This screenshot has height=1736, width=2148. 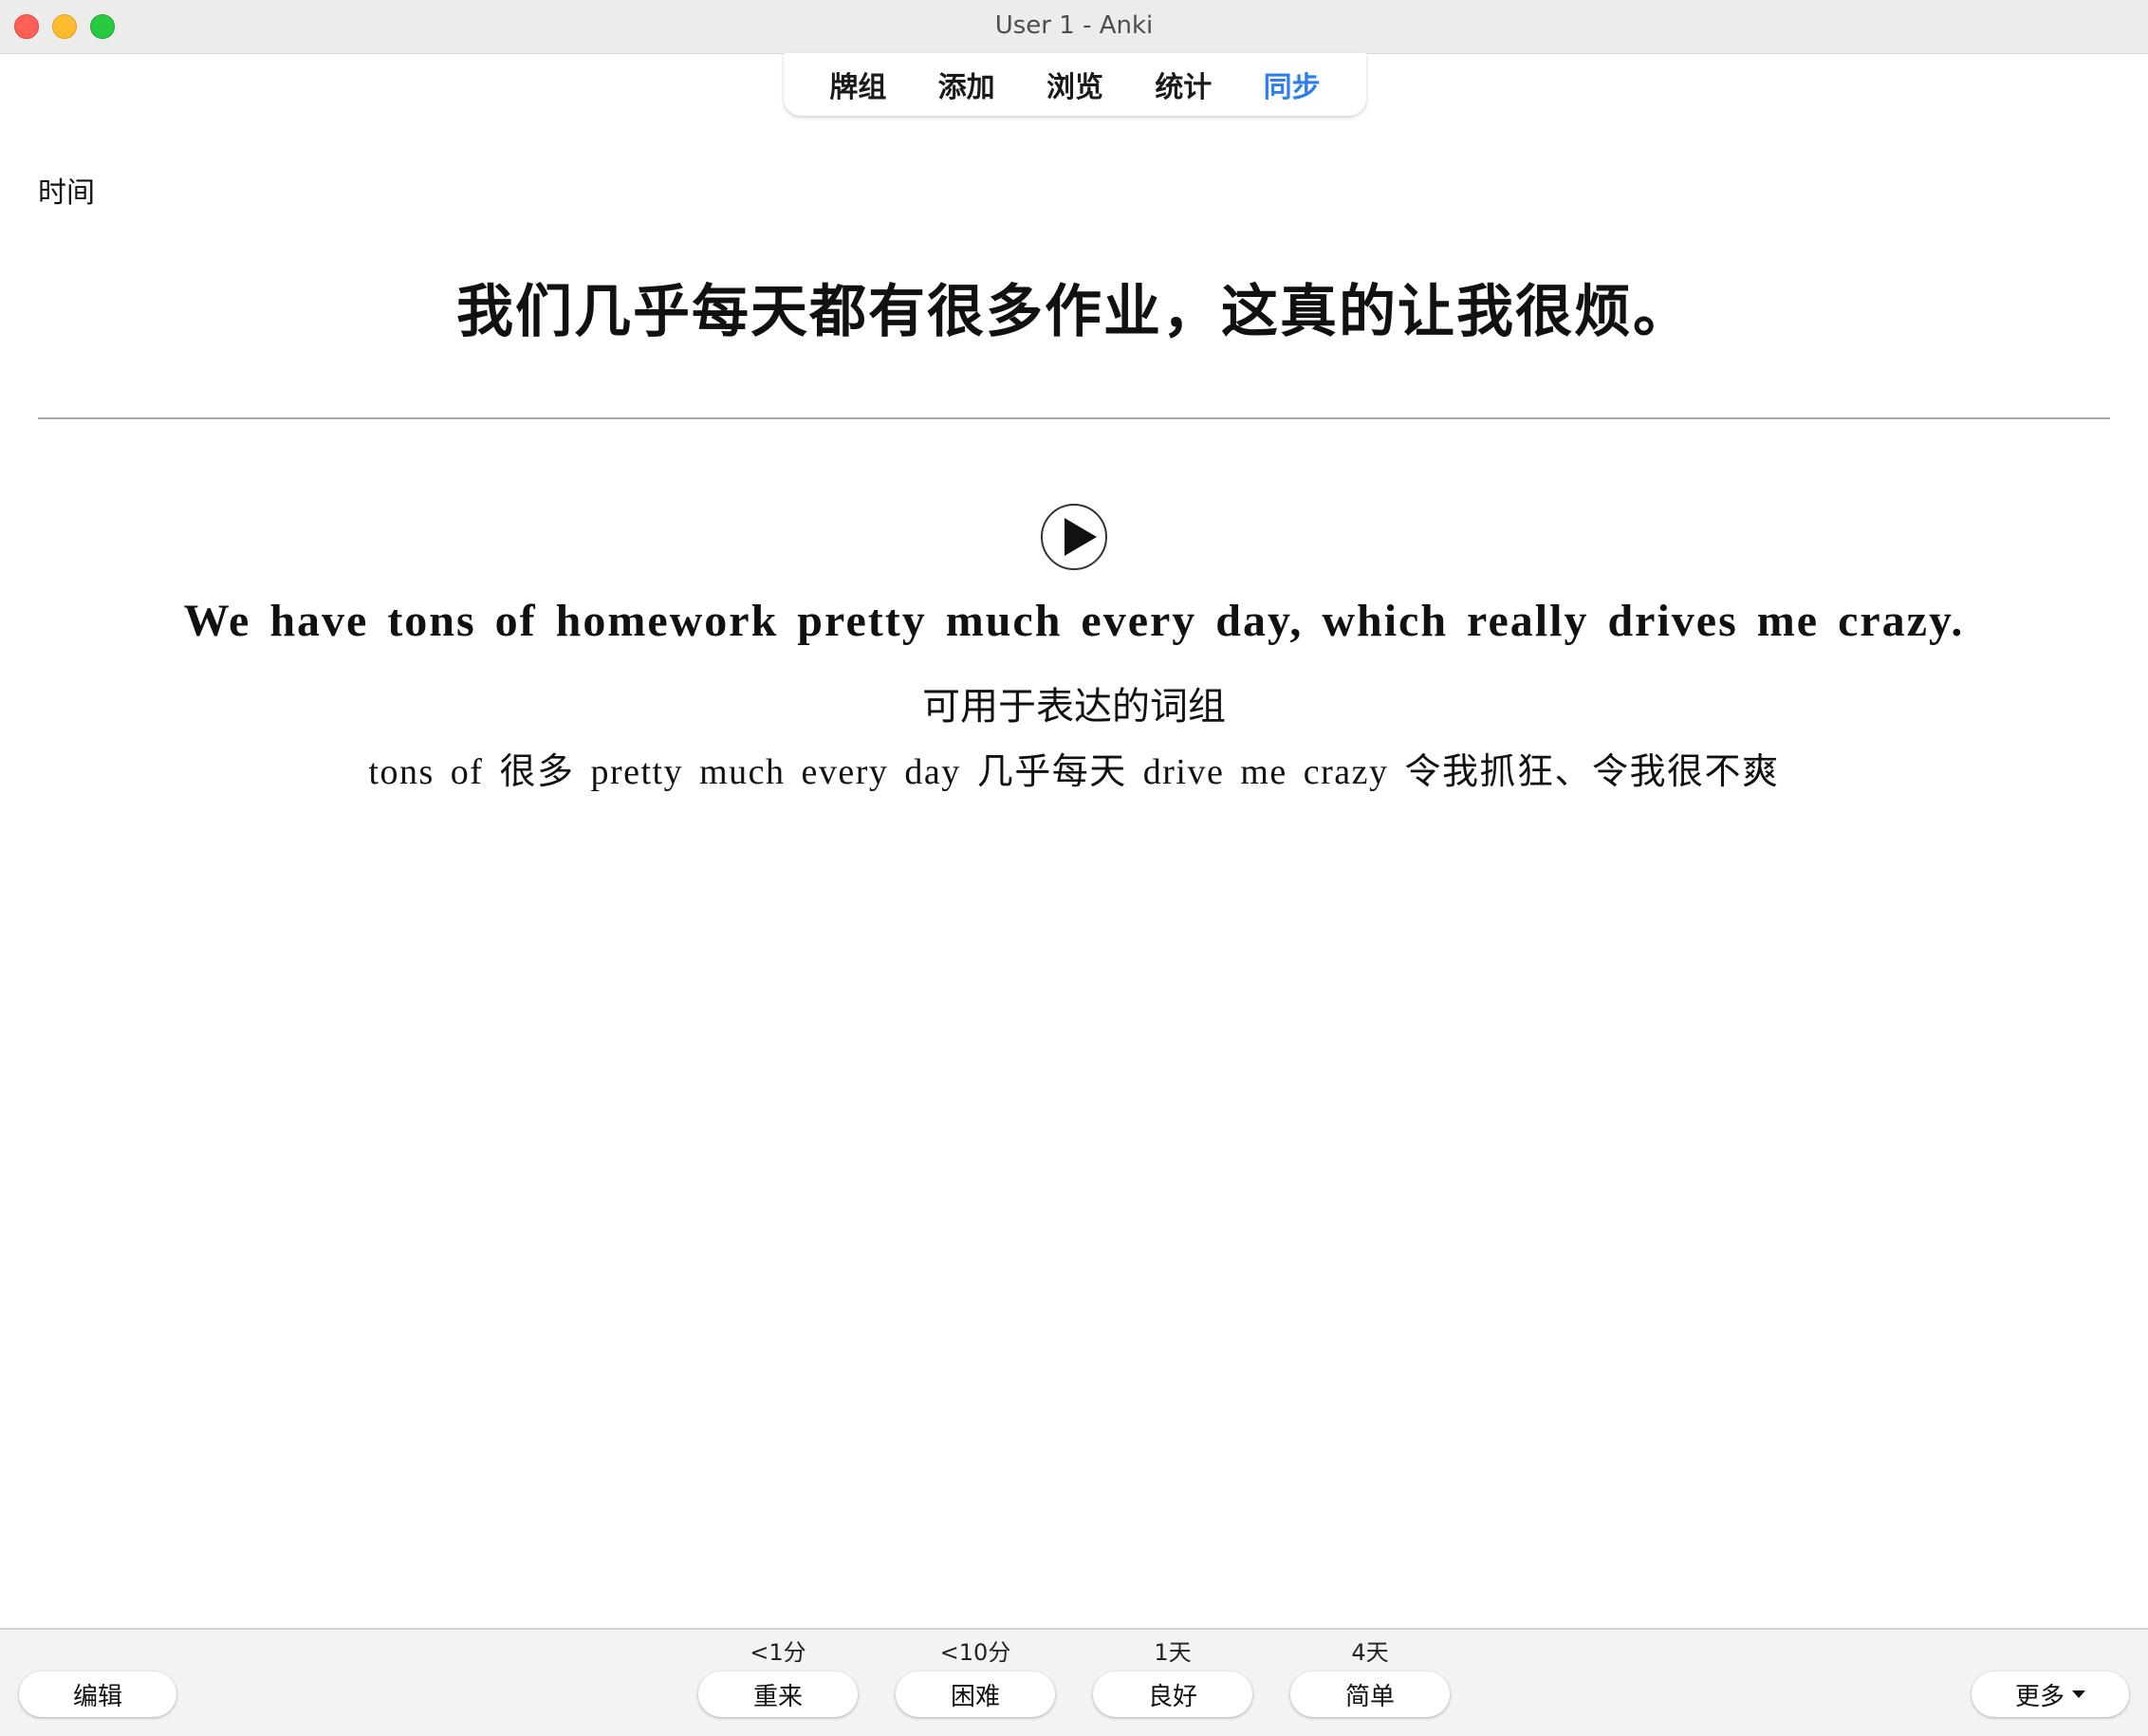 What do you see at coordinates (66, 193) in the screenshot?
I see `deck-label: 时间` at bounding box center [66, 193].